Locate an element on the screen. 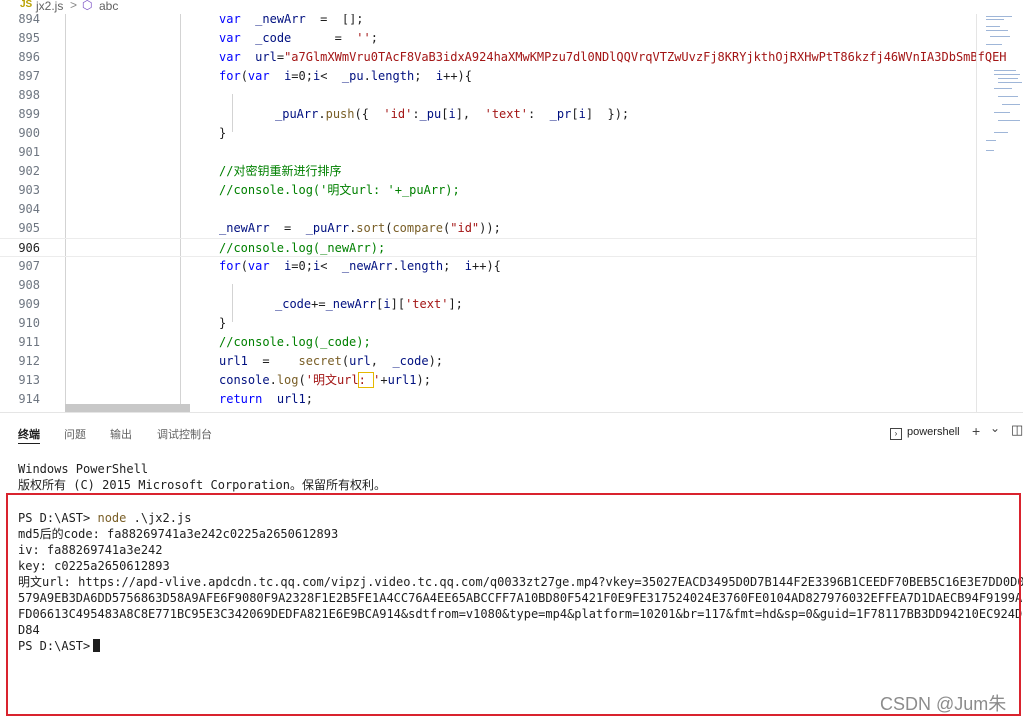 Image resolution: width=1023 pixels, height=721 pixels. chevron-right-icon: > is located at coordinates (74, 6).